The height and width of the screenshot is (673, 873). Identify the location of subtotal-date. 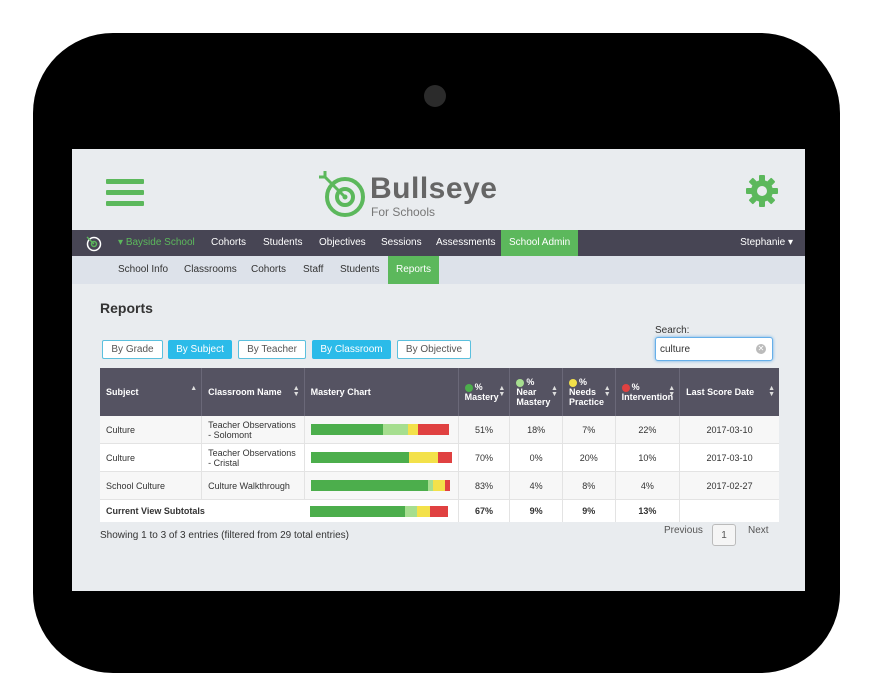
(729, 510).